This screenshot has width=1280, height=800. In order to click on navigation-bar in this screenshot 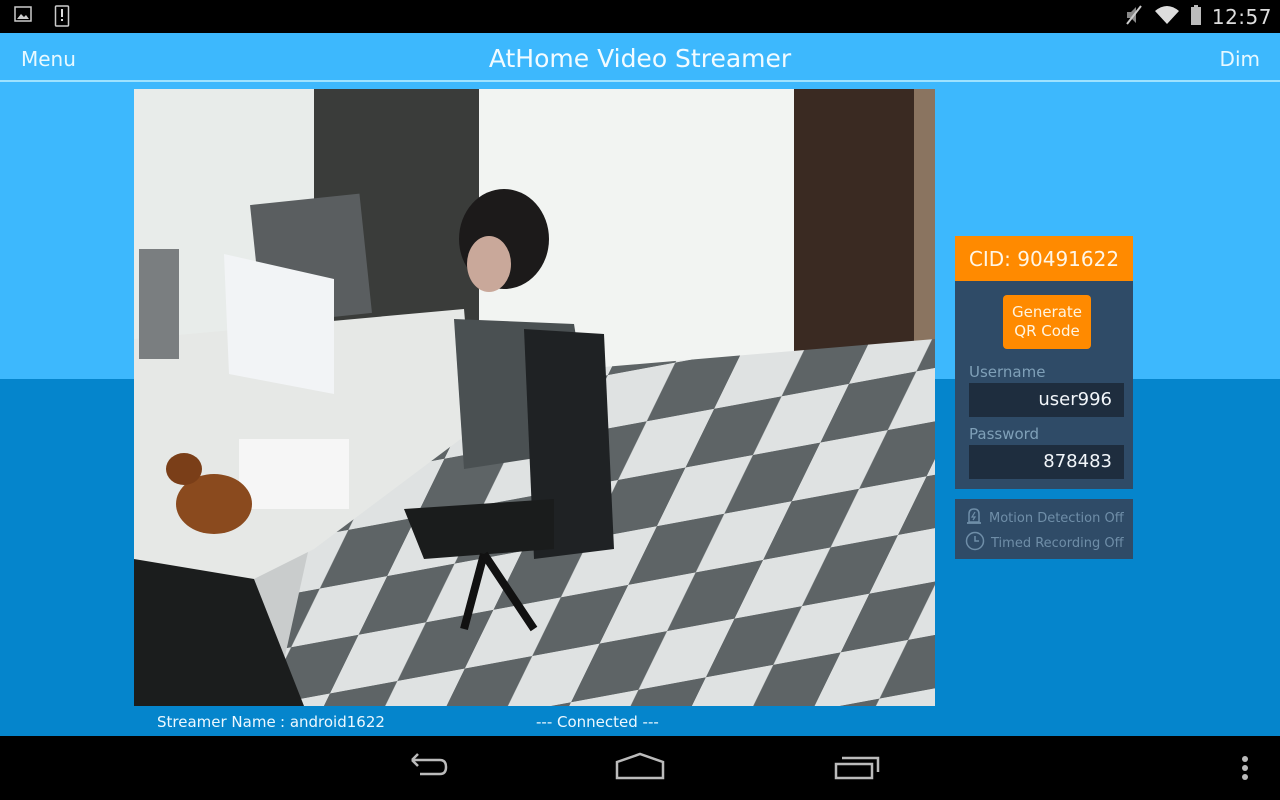, I will do `click(640, 768)`.